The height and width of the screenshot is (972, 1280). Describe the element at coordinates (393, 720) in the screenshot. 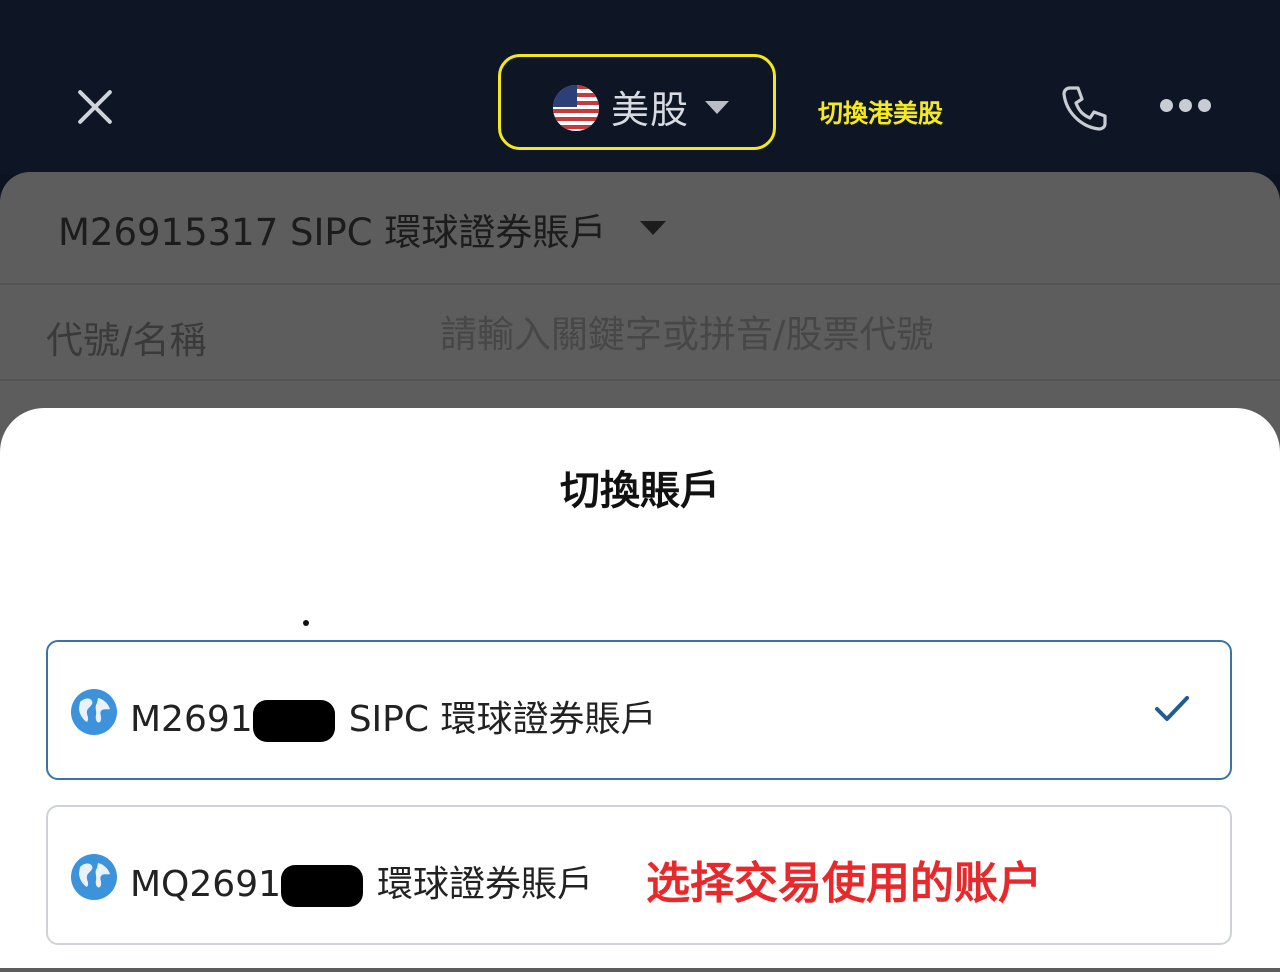

I see `account-option-label: M2691 SIPC 環球證券賬戶` at that location.